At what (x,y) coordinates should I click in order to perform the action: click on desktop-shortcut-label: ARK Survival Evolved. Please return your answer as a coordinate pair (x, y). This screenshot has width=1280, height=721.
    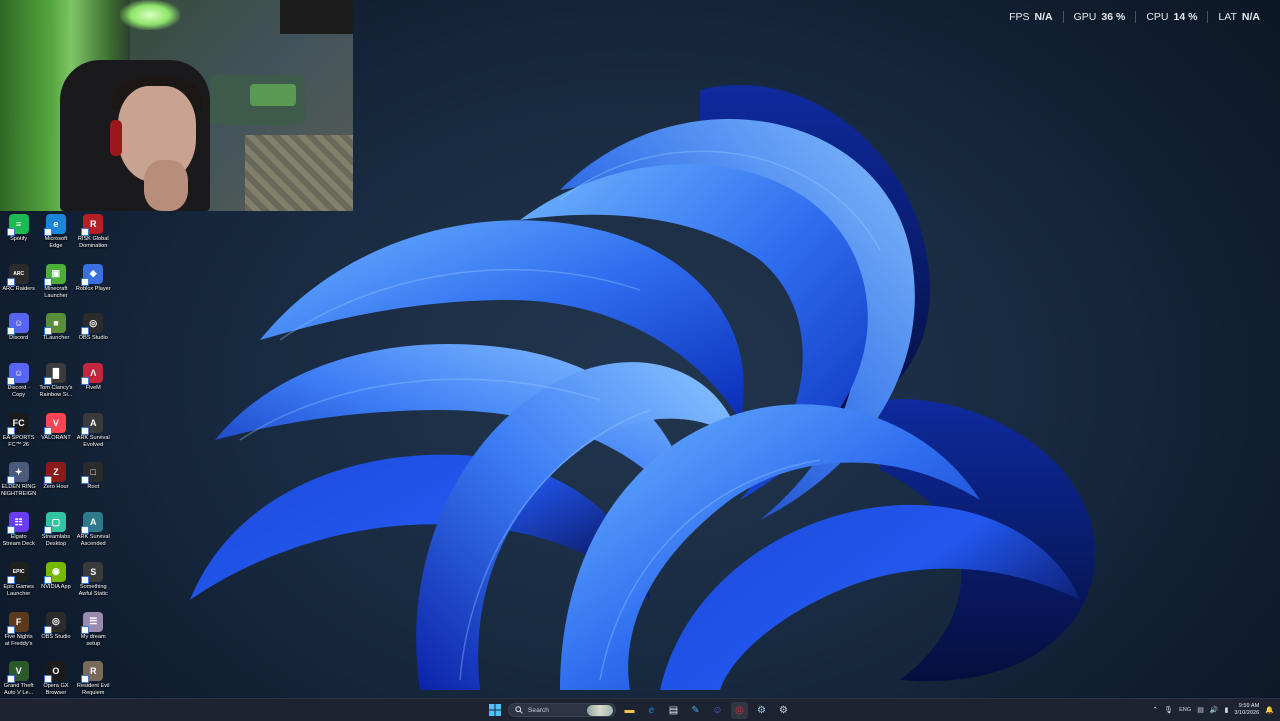
    Looking at the image, I should click on (93, 441).